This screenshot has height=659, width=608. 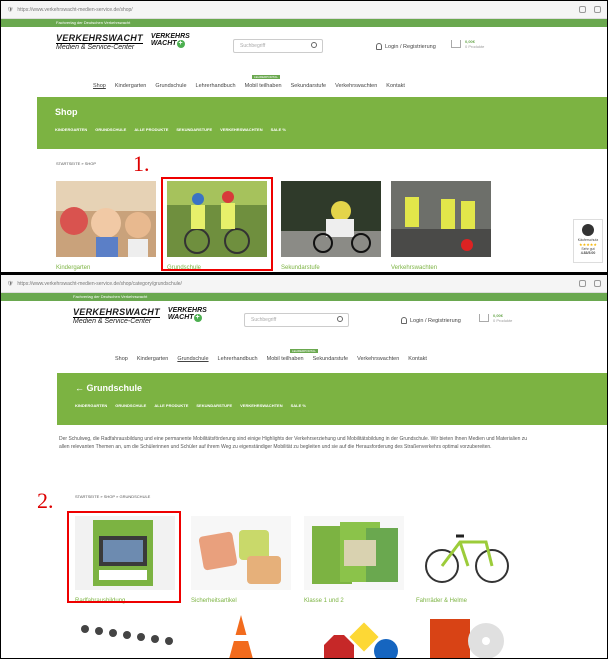 What do you see at coordinates (410, 46) in the screenshot?
I see `login-label: Login / Registrierung` at bounding box center [410, 46].